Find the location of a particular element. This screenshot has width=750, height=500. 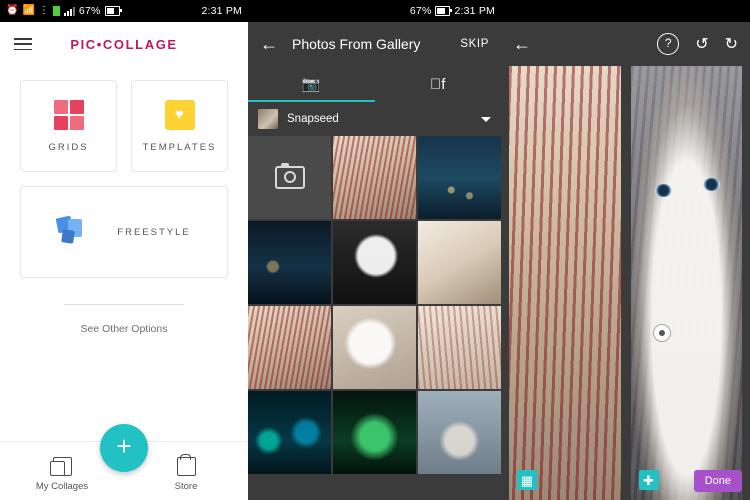

photo-slot-left: ▦ is located at coordinates (565, 283).